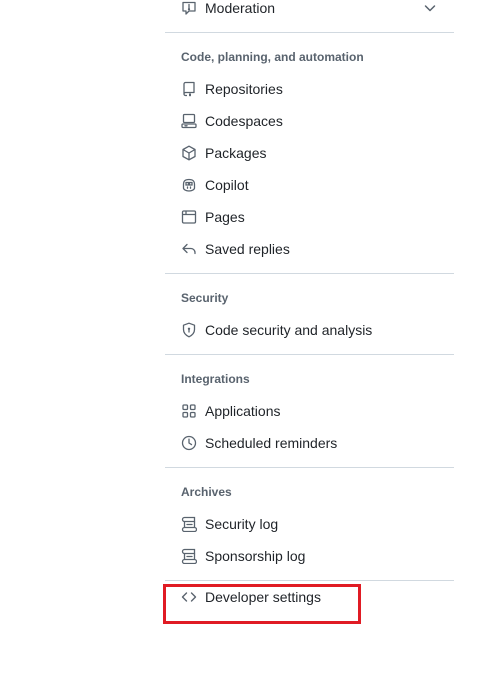 This screenshot has height=681, width=490. I want to click on package-icon, so click(189, 153).